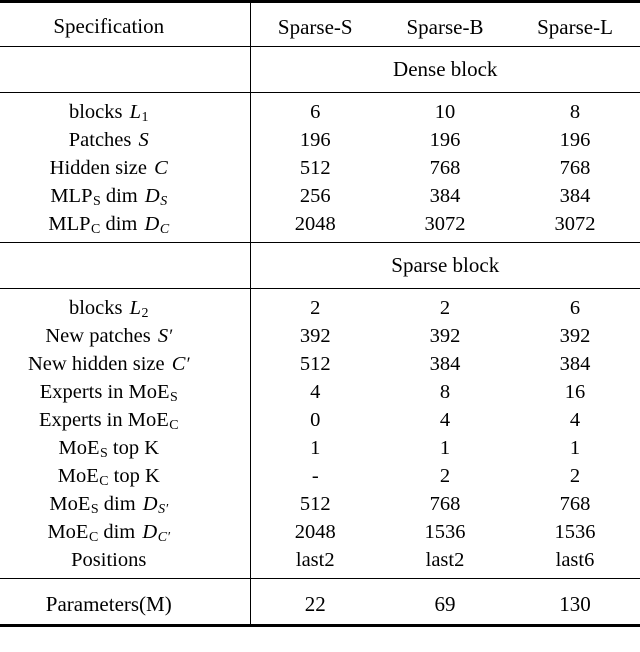 This screenshot has height=652, width=640. What do you see at coordinates (125, 140) in the screenshot?
I see `row-label-patches-s: Patches S` at bounding box center [125, 140].